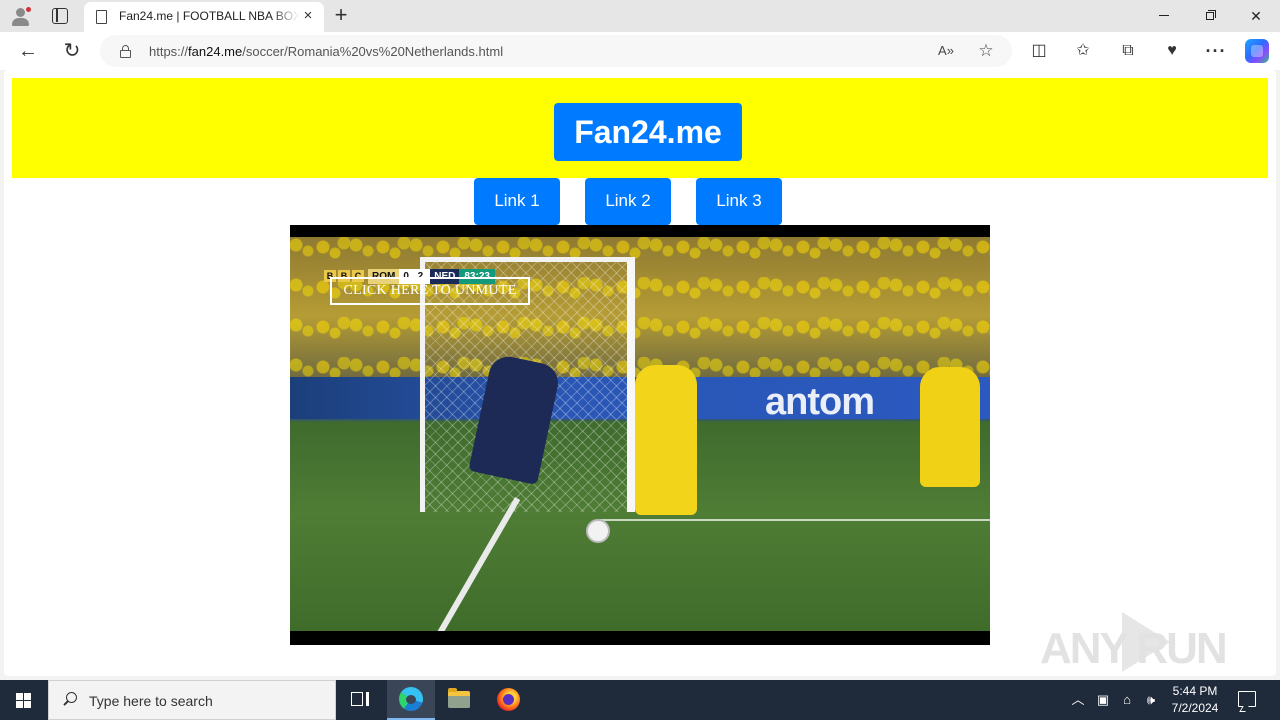  What do you see at coordinates (308, 16) in the screenshot?
I see `tab-close-button: ×` at bounding box center [308, 16].